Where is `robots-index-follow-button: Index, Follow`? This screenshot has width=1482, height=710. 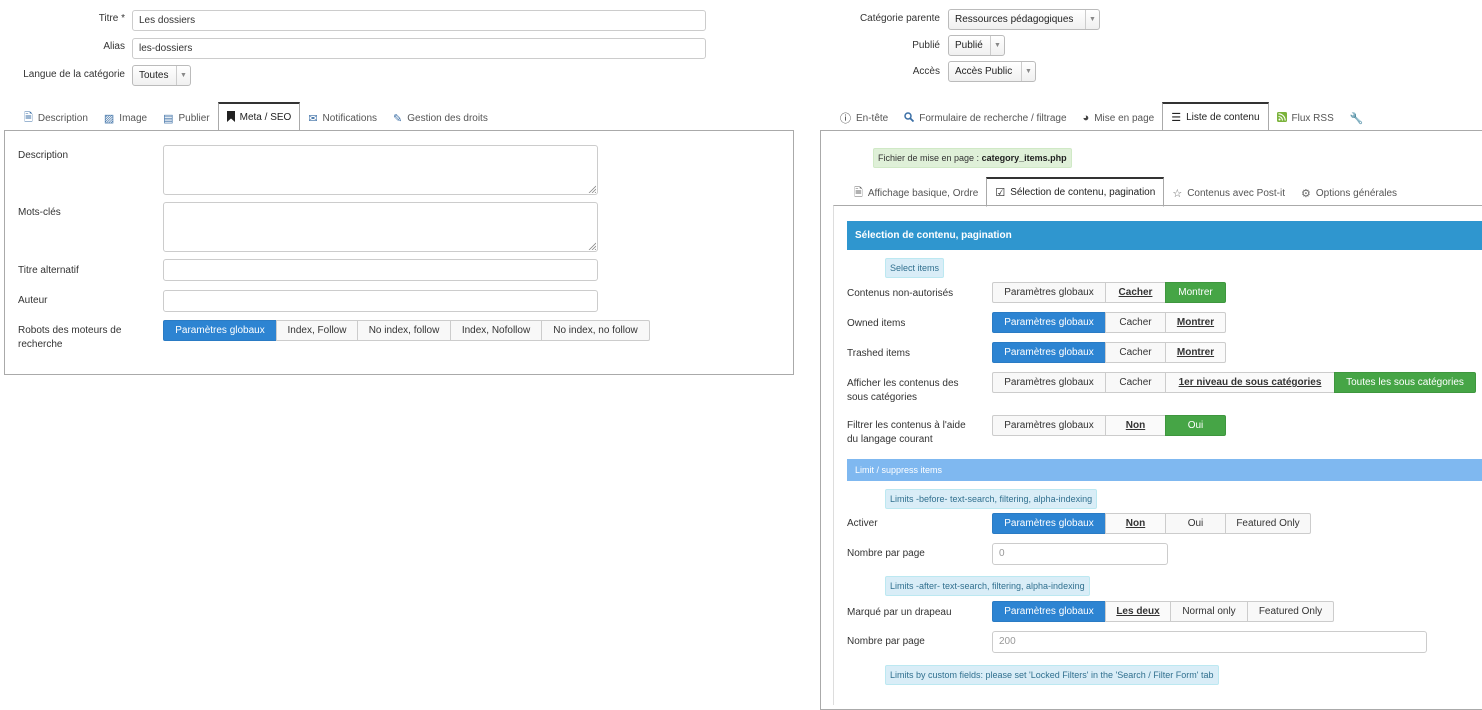 robots-index-follow-button: Index, Follow is located at coordinates (317, 330).